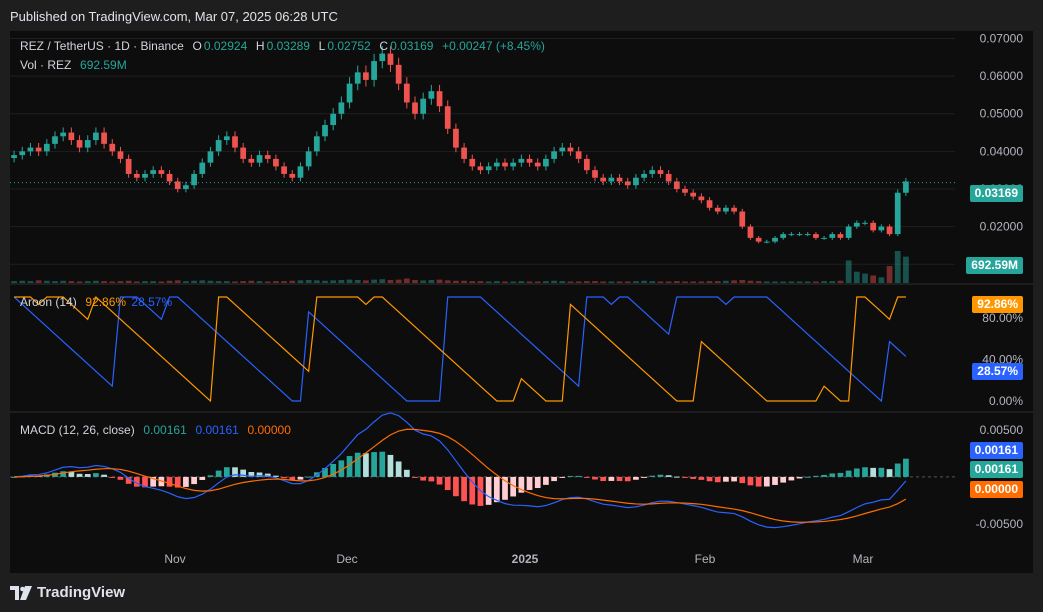  Describe the element at coordinates (48, 302) in the screenshot. I see `aroon-label: Aroon (14)` at that location.